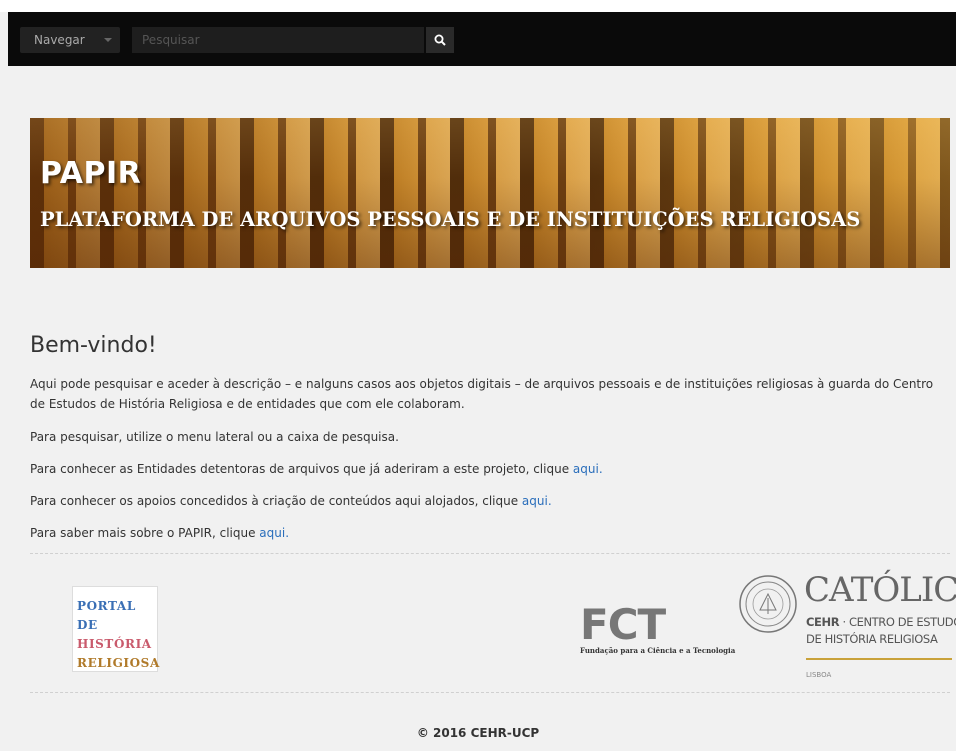 This screenshot has height=751, width=956. I want to click on divider-top, so click(490, 553).